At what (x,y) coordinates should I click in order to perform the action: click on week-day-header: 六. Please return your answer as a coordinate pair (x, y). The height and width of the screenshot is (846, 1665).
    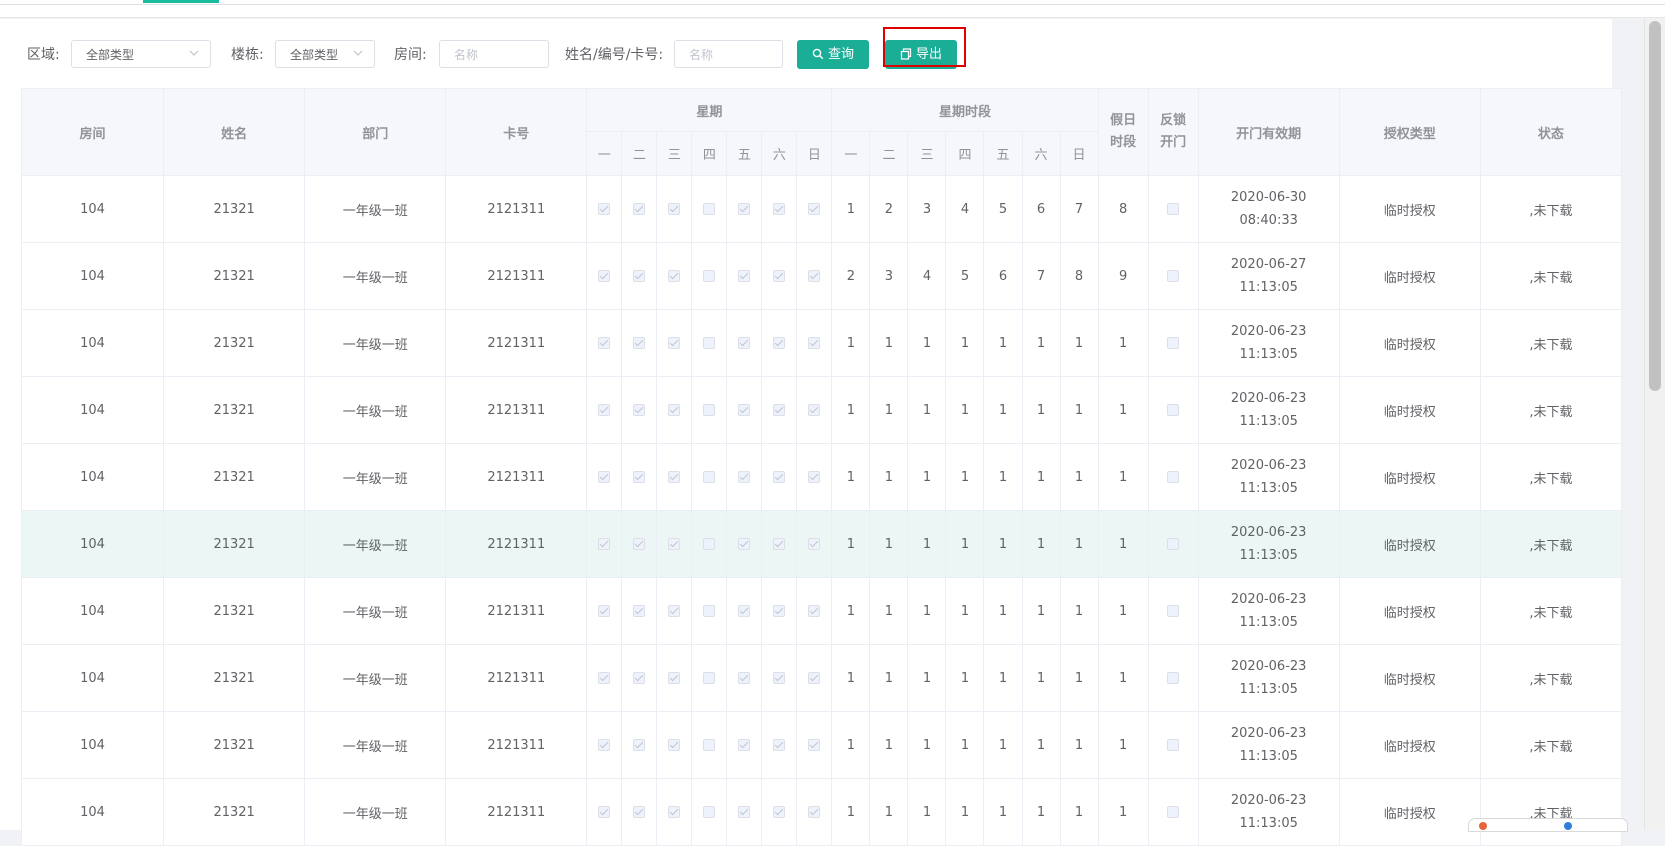
    Looking at the image, I should click on (779, 153).